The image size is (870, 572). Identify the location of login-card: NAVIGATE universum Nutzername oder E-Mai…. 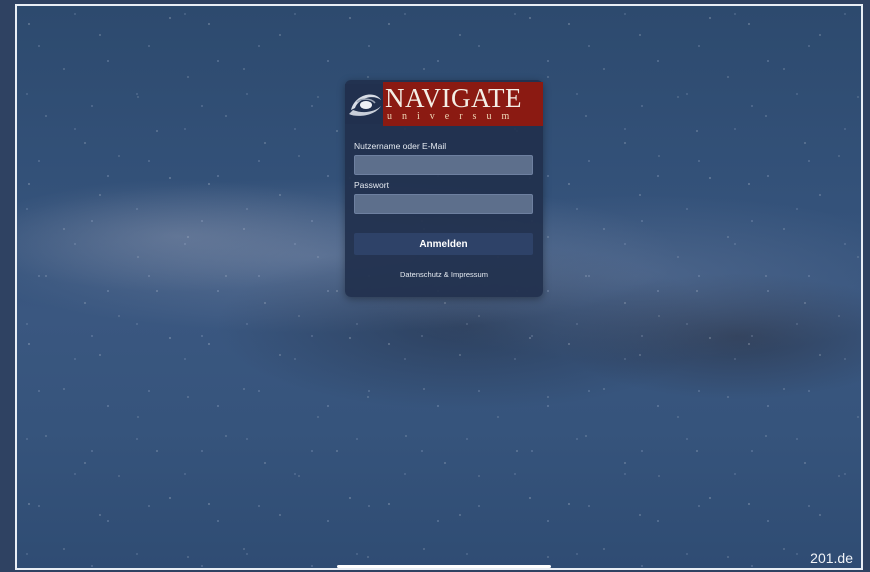
(444, 188).